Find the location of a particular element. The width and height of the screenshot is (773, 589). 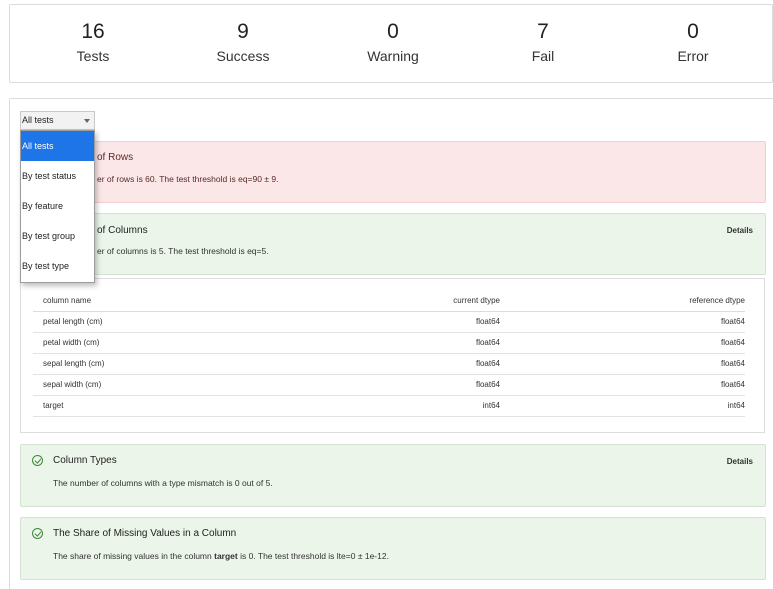

stat-tests-value: 16 is located at coordinates (93, 31).